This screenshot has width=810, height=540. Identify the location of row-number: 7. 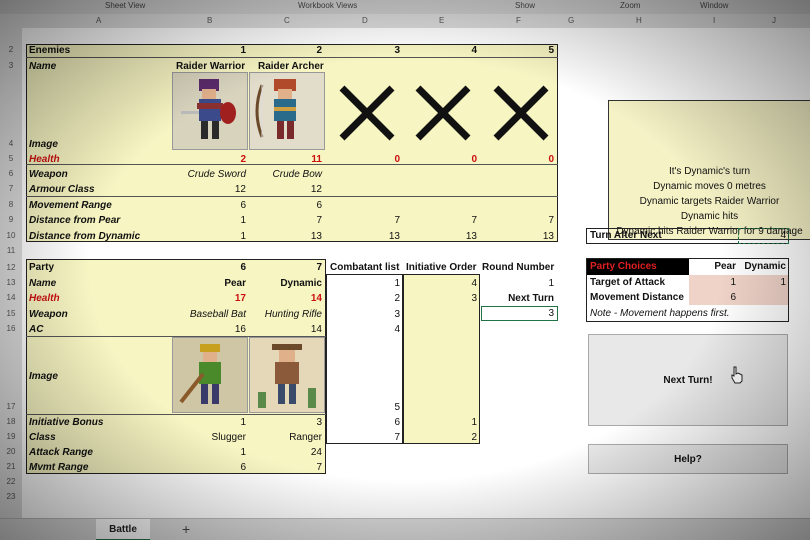
(11, 188).